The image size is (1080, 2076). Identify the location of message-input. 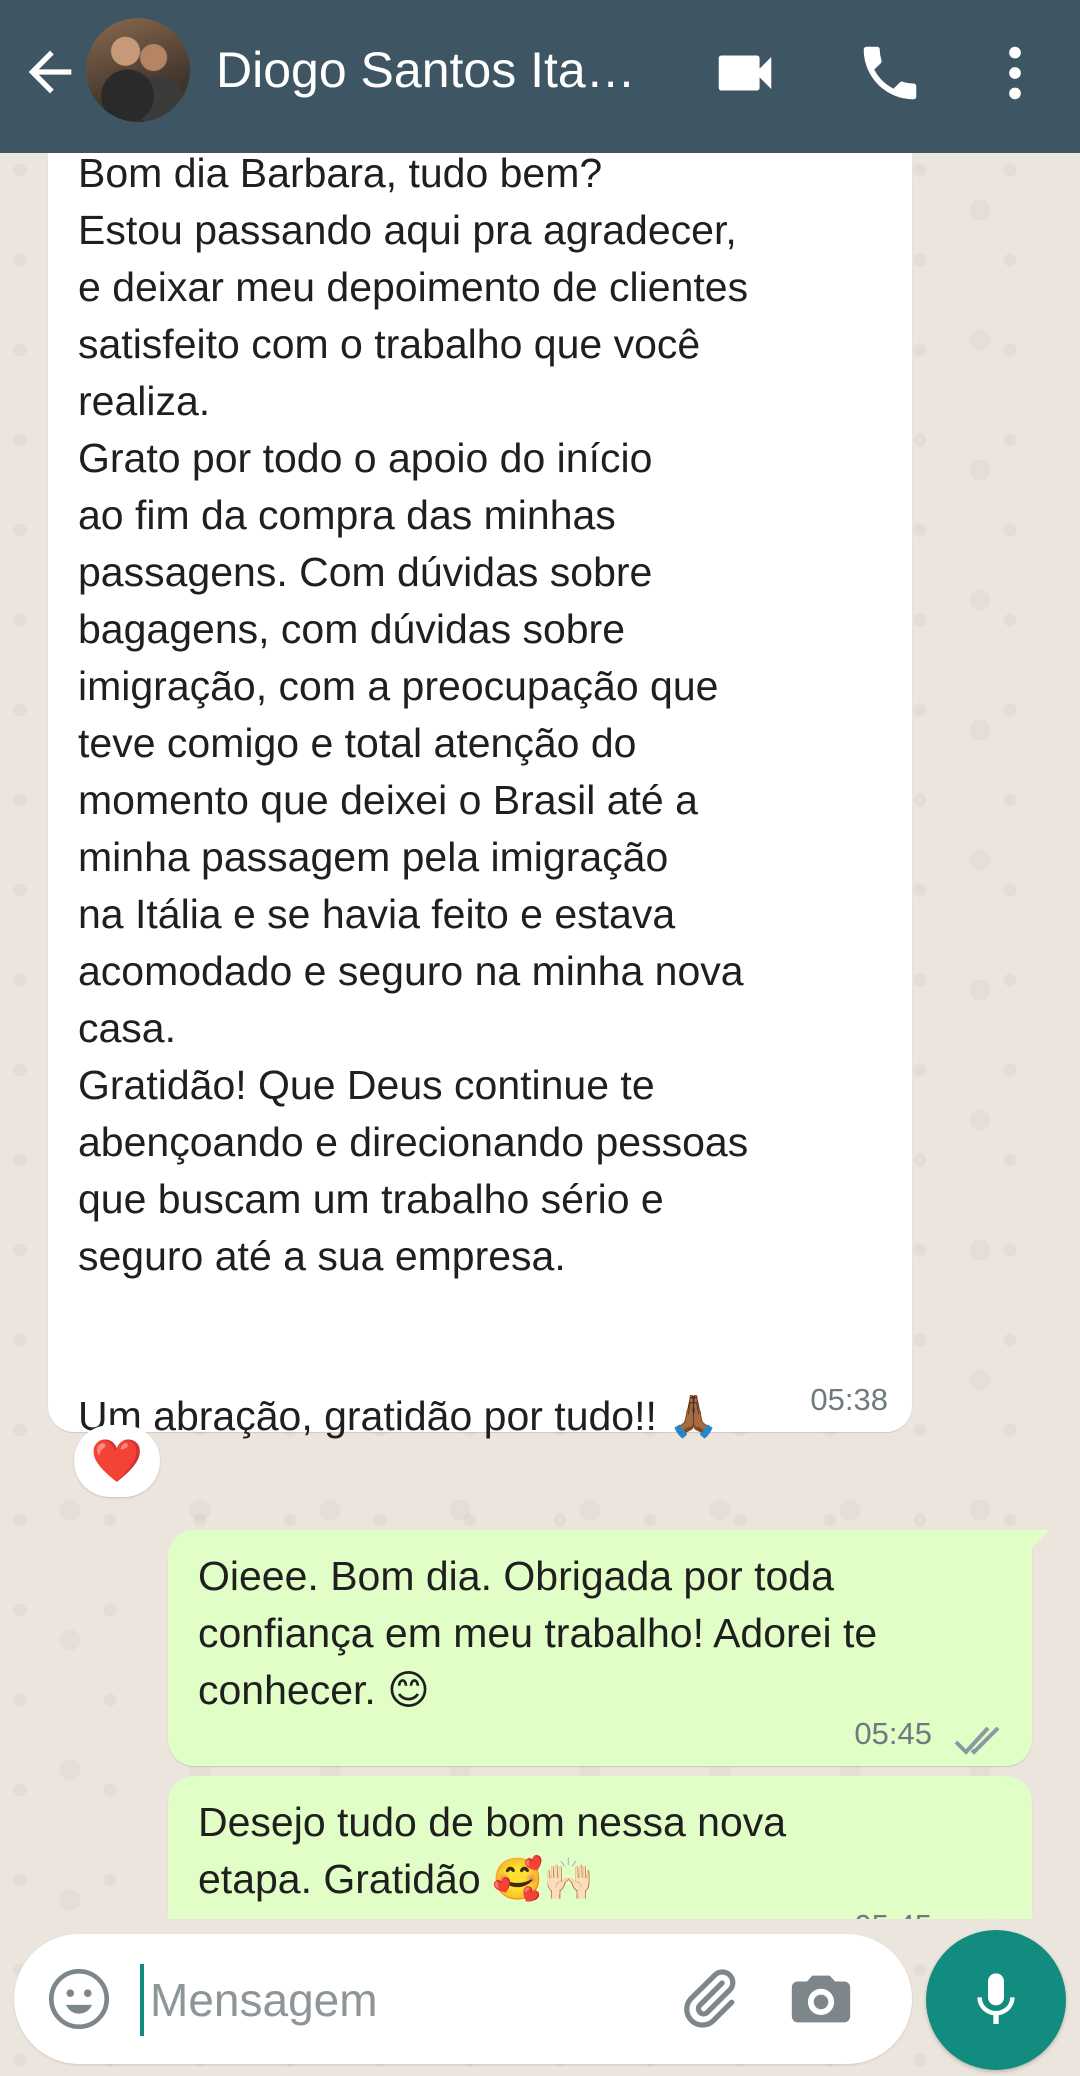
(406, 2000).